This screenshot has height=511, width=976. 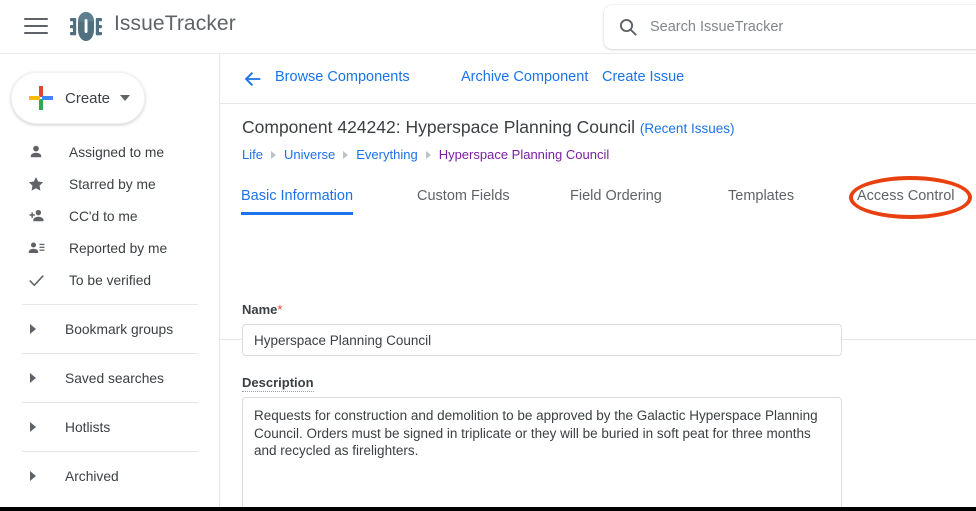 I want to click on tab-custom-fields: Custom Fields, so click(x=463, y=201).